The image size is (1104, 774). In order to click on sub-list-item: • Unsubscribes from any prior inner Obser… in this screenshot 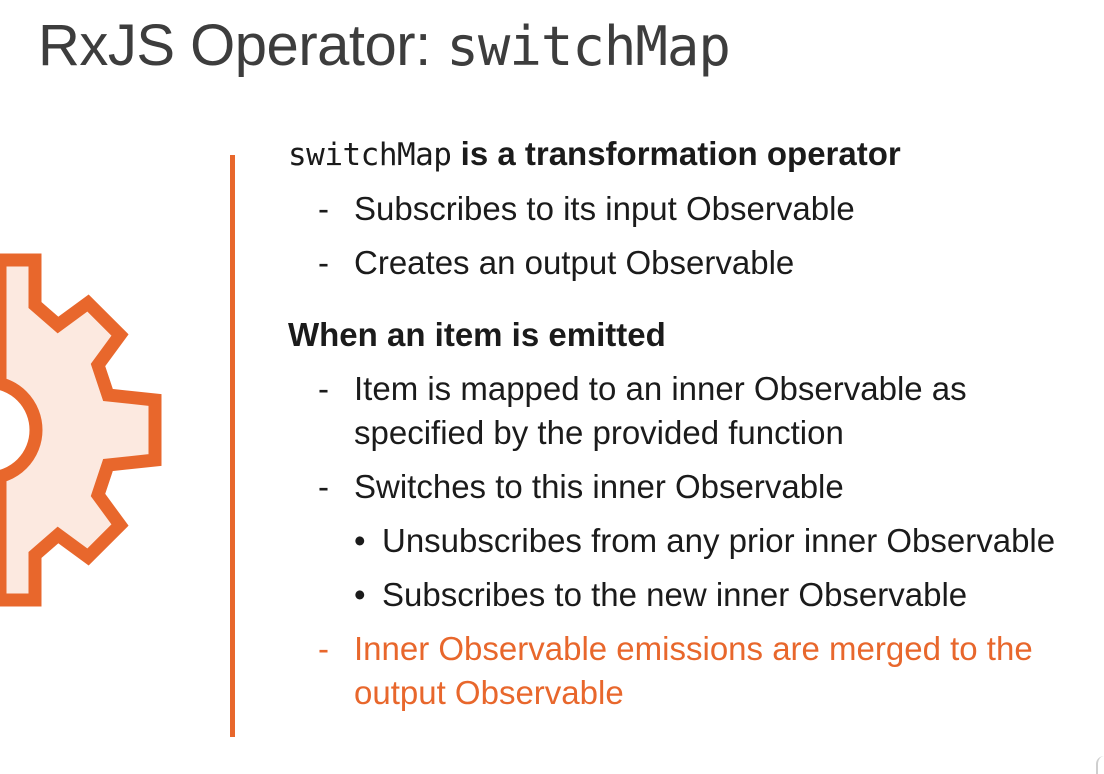, I will do `click(716, 541)`.